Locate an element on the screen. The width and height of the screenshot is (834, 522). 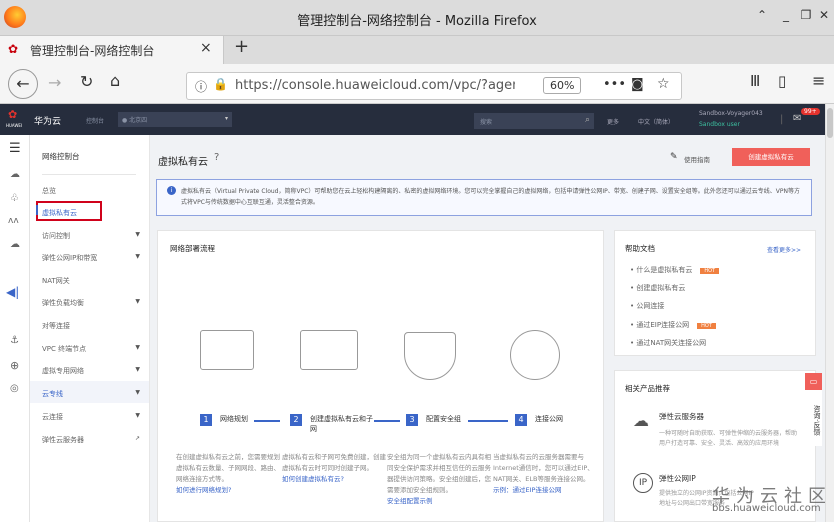
language-select: 中文（简体） is located at coordinates (656, 121).